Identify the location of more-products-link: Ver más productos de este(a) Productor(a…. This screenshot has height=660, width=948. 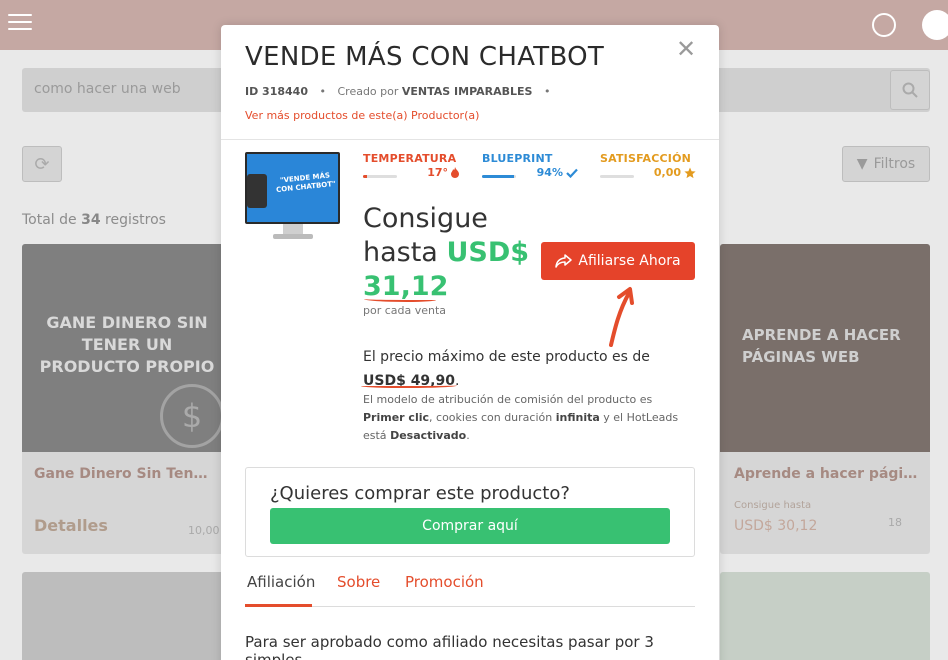
(362, 115).